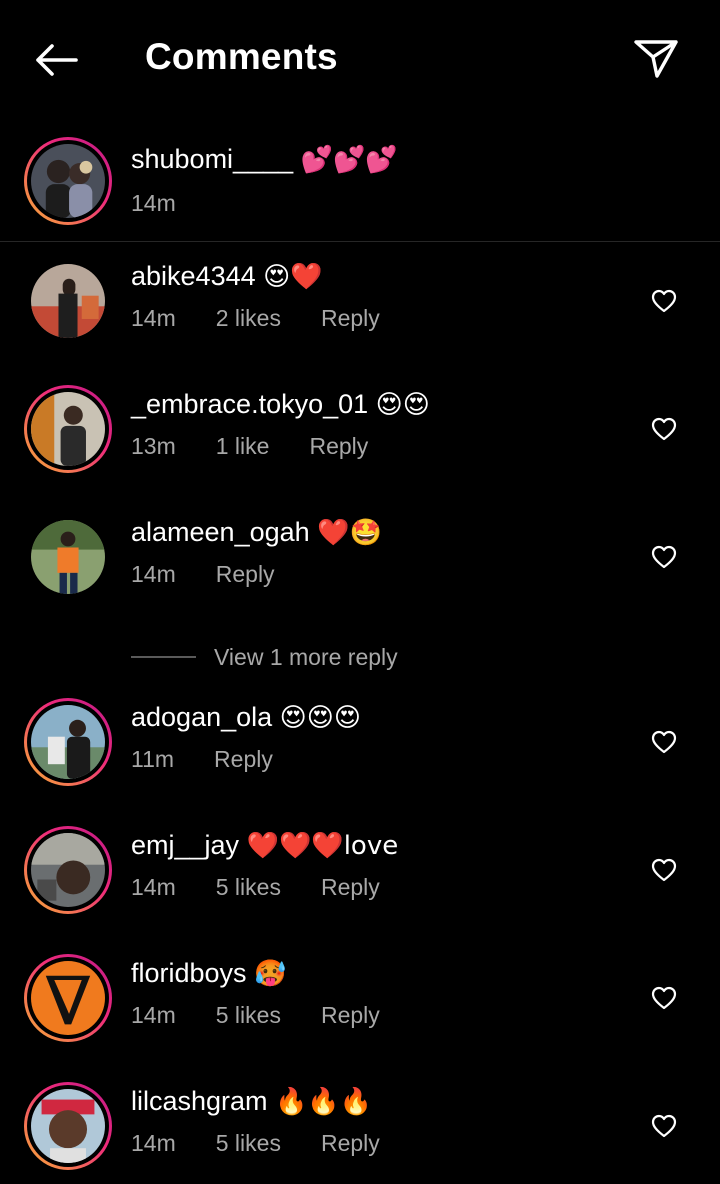  I want to click on comment-item: adogan_ola 😍😍😍 11m Reply, so click(360, 750).